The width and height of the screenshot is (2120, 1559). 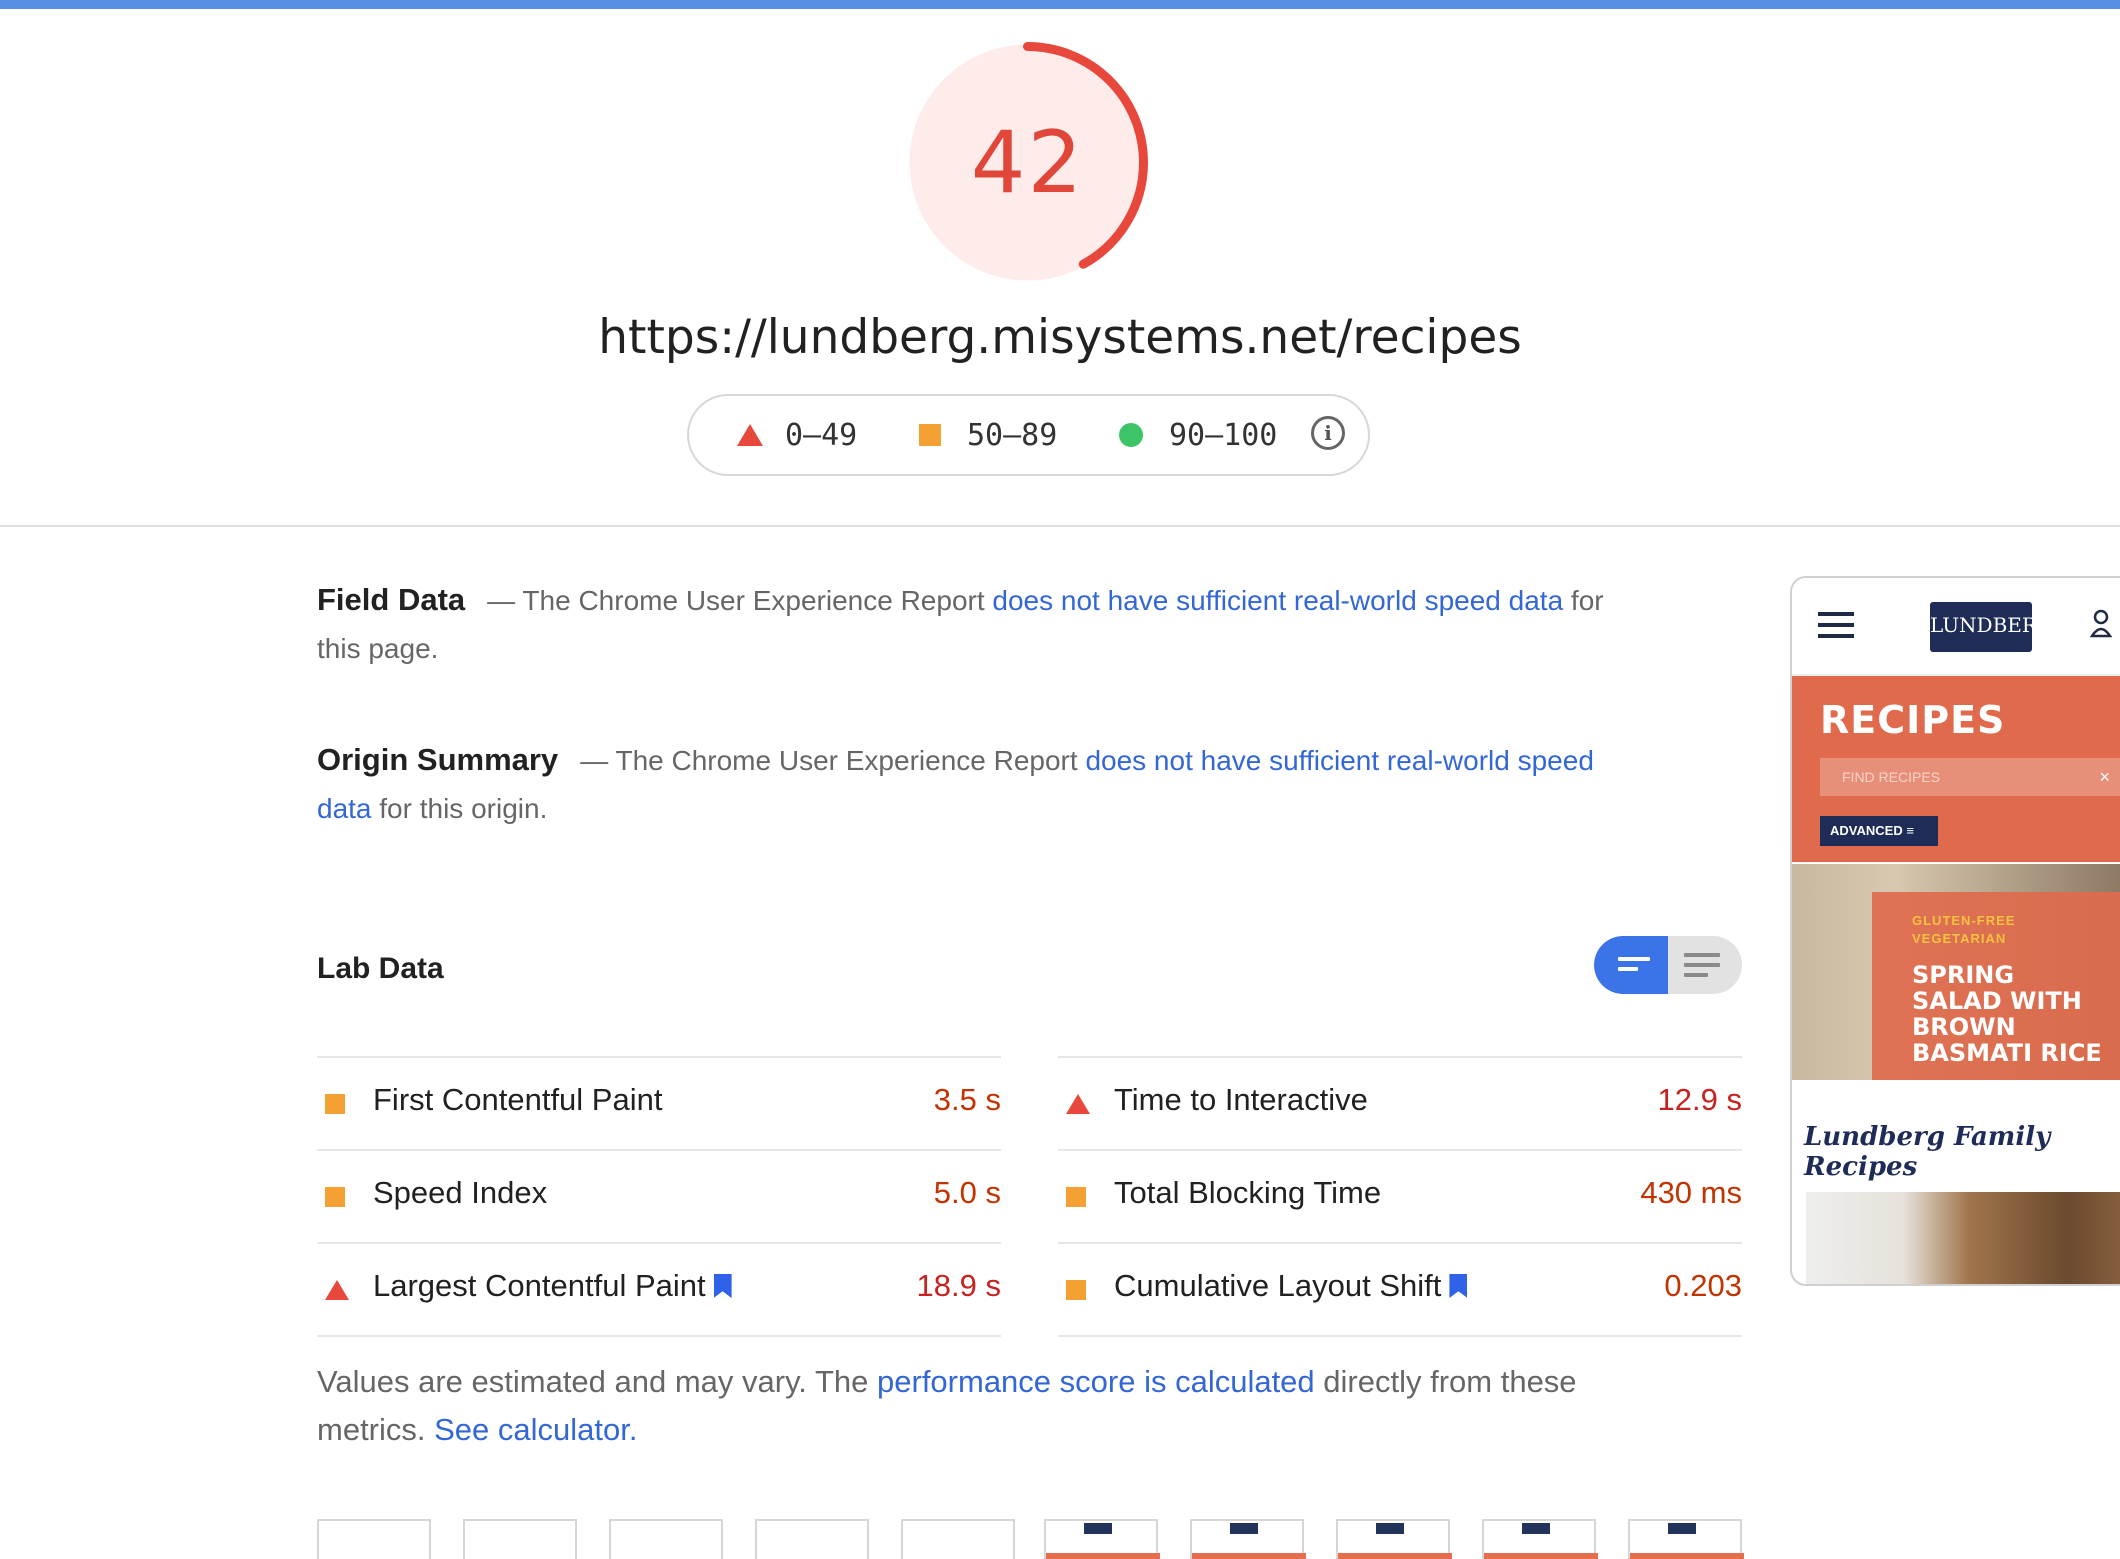 What do you see at coordinates (1248, 1192) in the screenshot?
I see `metric-name: Total Blocking Time` at bounding box center [1248, 1192].